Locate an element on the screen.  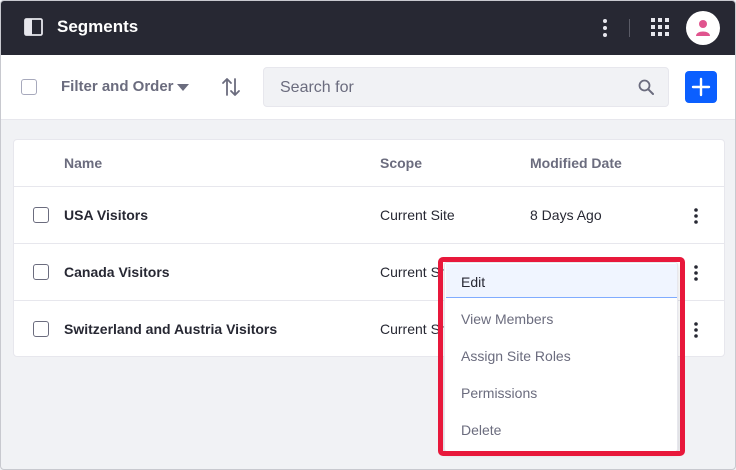
top-navigation-bar: Segments is located at coordinates (368, 28).